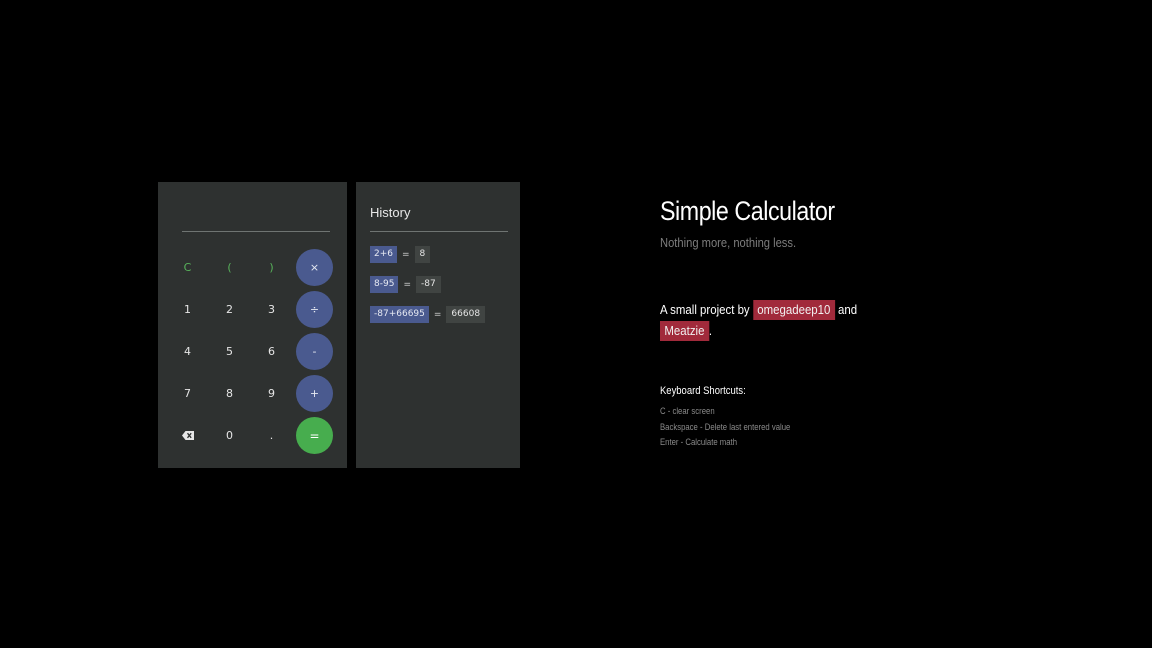  I want to click on author-link-omegadeep10: omegadeep10, so click(793, 310).